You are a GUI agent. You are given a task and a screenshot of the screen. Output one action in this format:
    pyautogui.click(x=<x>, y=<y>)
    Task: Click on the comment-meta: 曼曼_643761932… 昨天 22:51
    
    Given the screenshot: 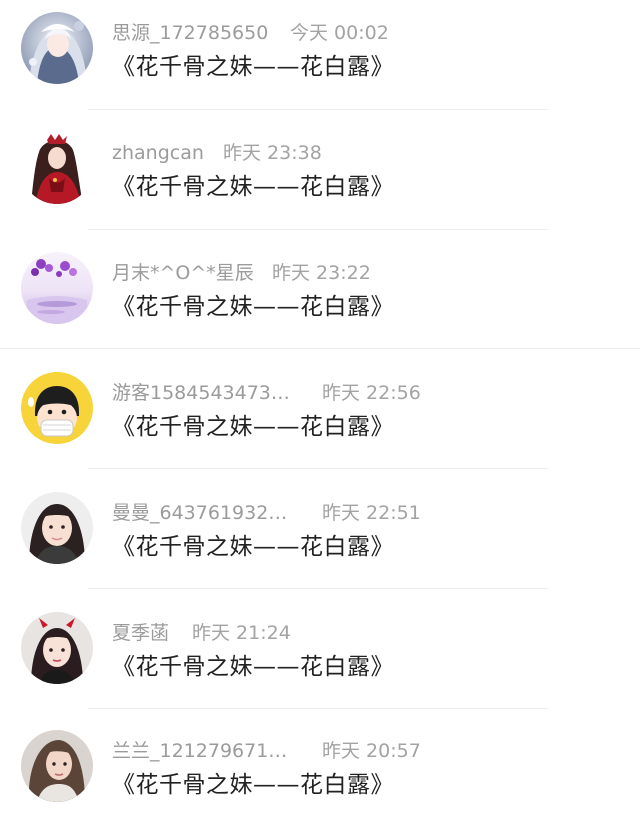 What is the action you would take?
    pyautogui.click(x=277, y=513)
    